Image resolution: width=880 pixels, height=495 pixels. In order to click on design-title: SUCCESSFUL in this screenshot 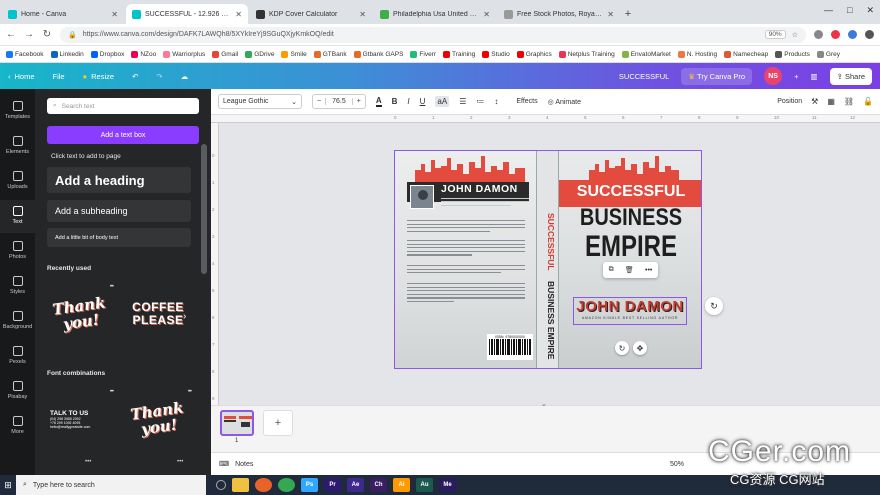, I will do `click(644, 76)`.